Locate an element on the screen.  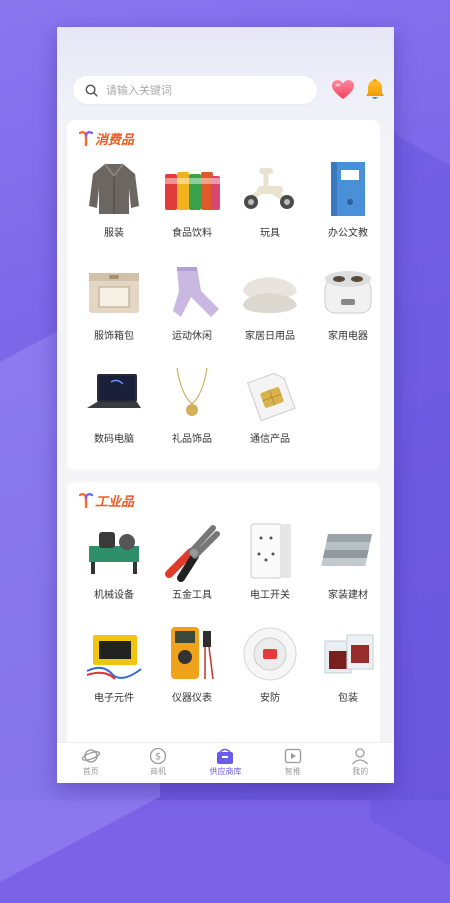
category-electronics: 电子元件 is located at coordinates (114, 673).